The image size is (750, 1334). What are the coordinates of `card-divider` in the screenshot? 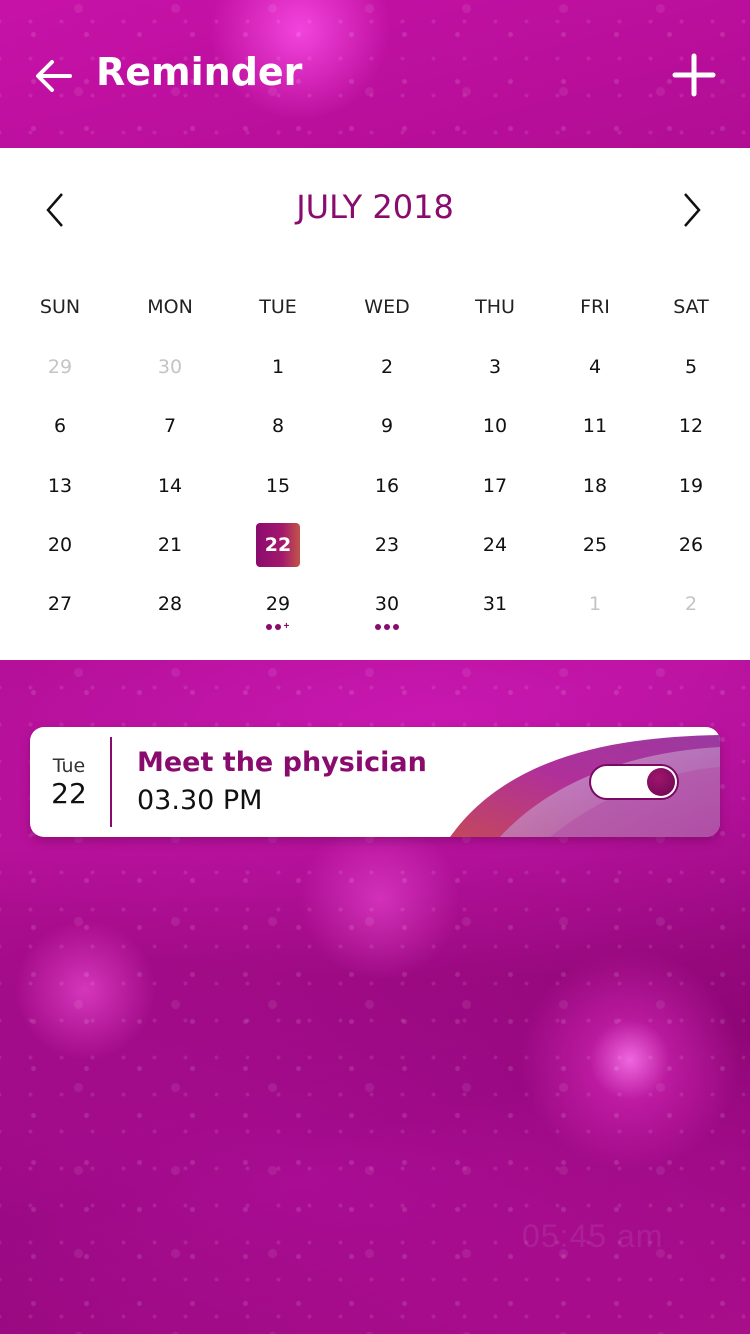 It's located at (111, 782).